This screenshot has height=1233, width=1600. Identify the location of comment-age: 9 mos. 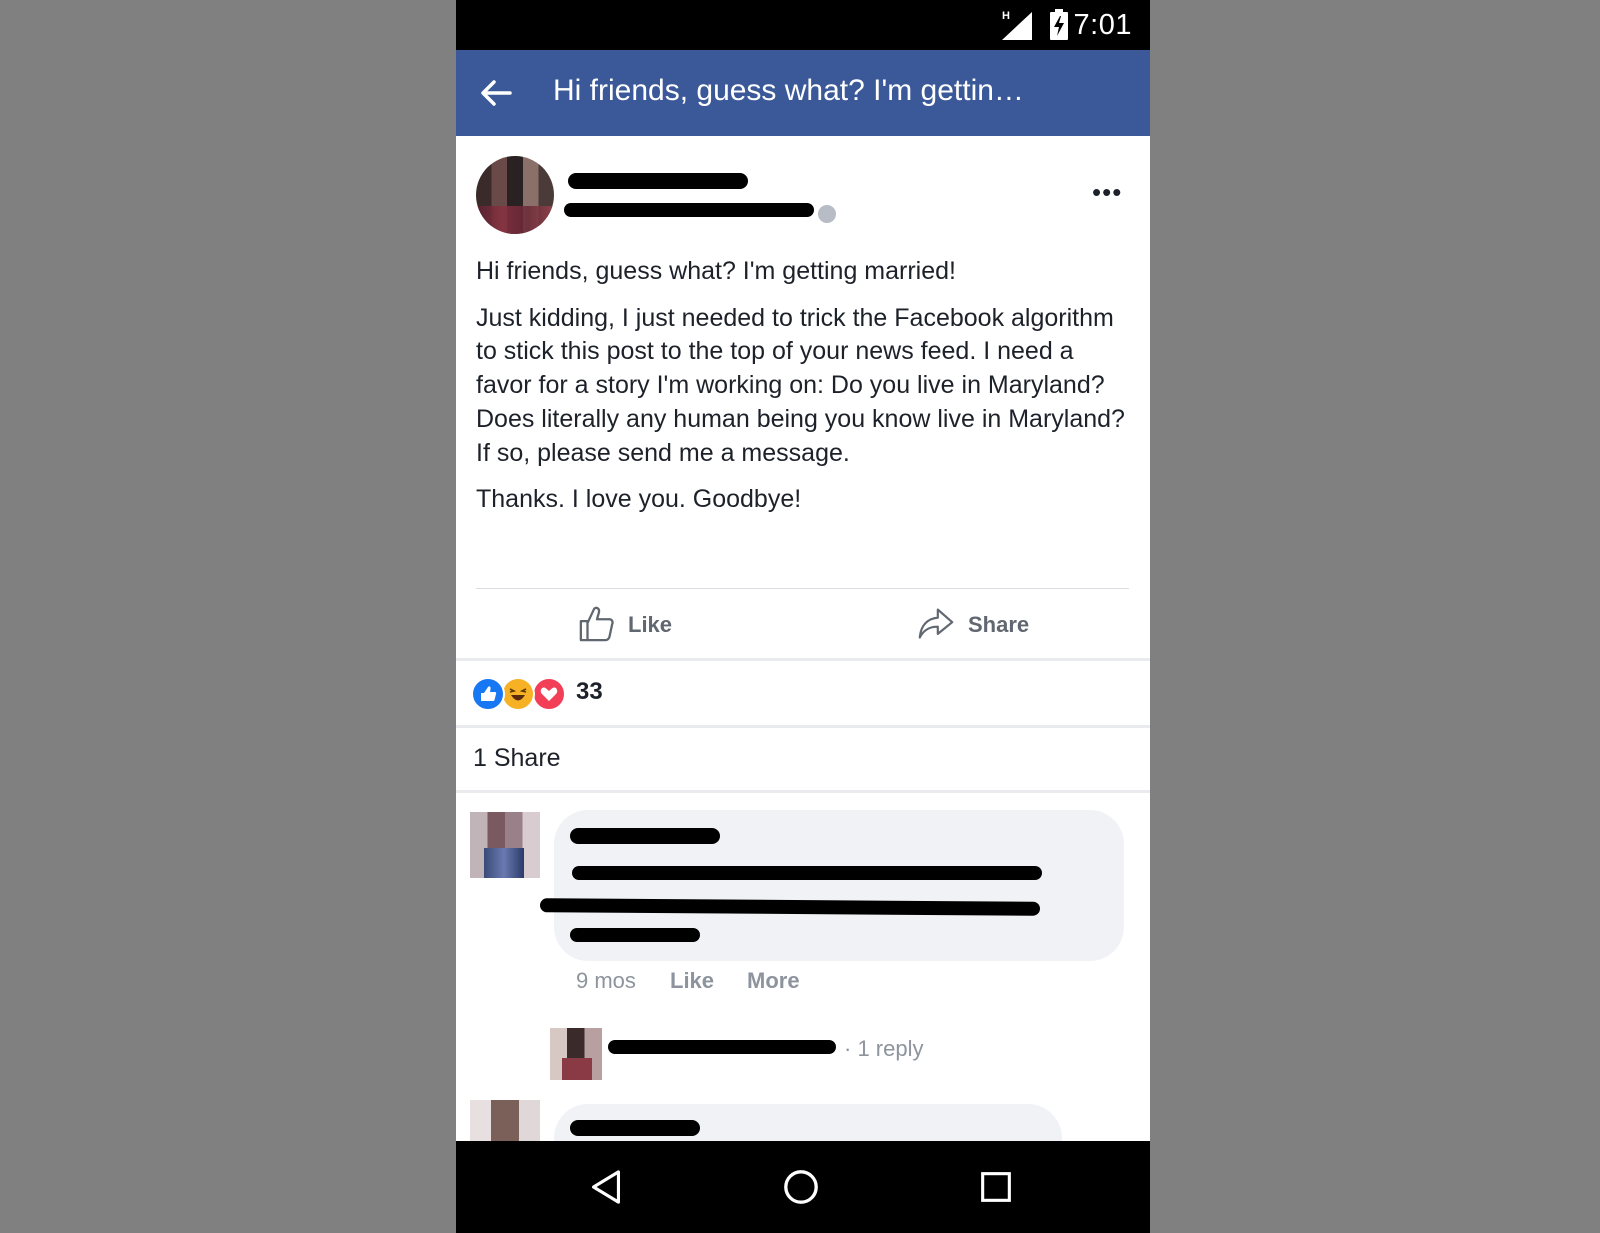
(606, 980).